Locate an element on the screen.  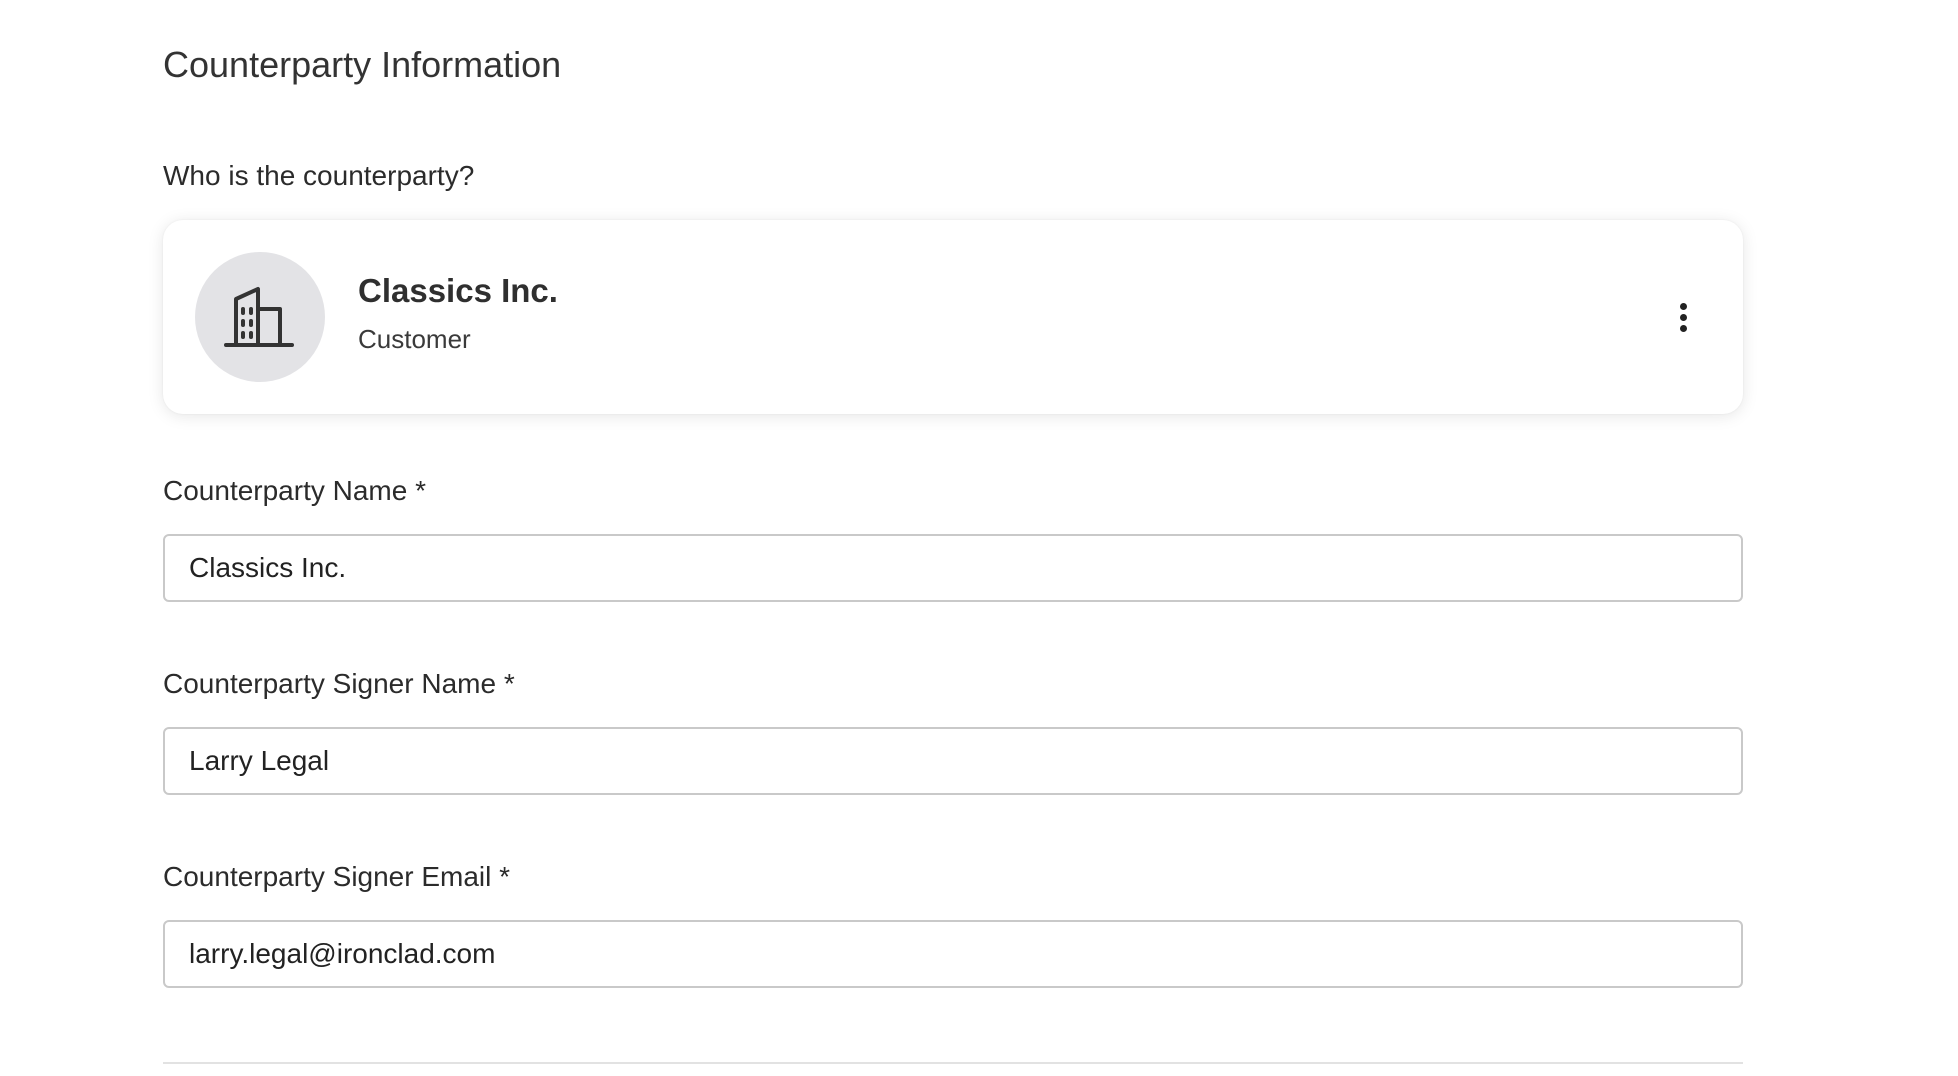
section-title: Counterparty Information is located at coordinates (362, 64).